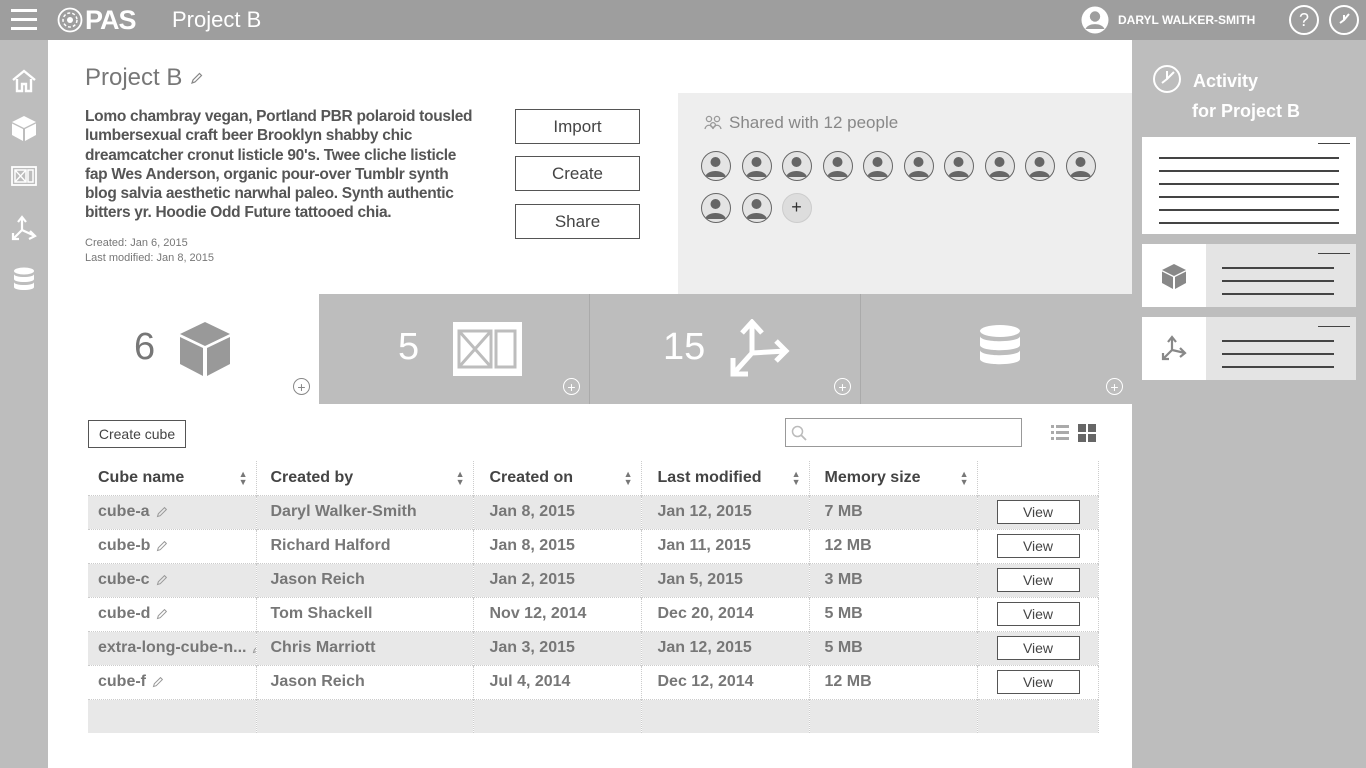 This screenshot has height=768, width=1366. Describe the element at coordinates (571, 386) in the screenshot. I see `add-view-icon: +` at that location.